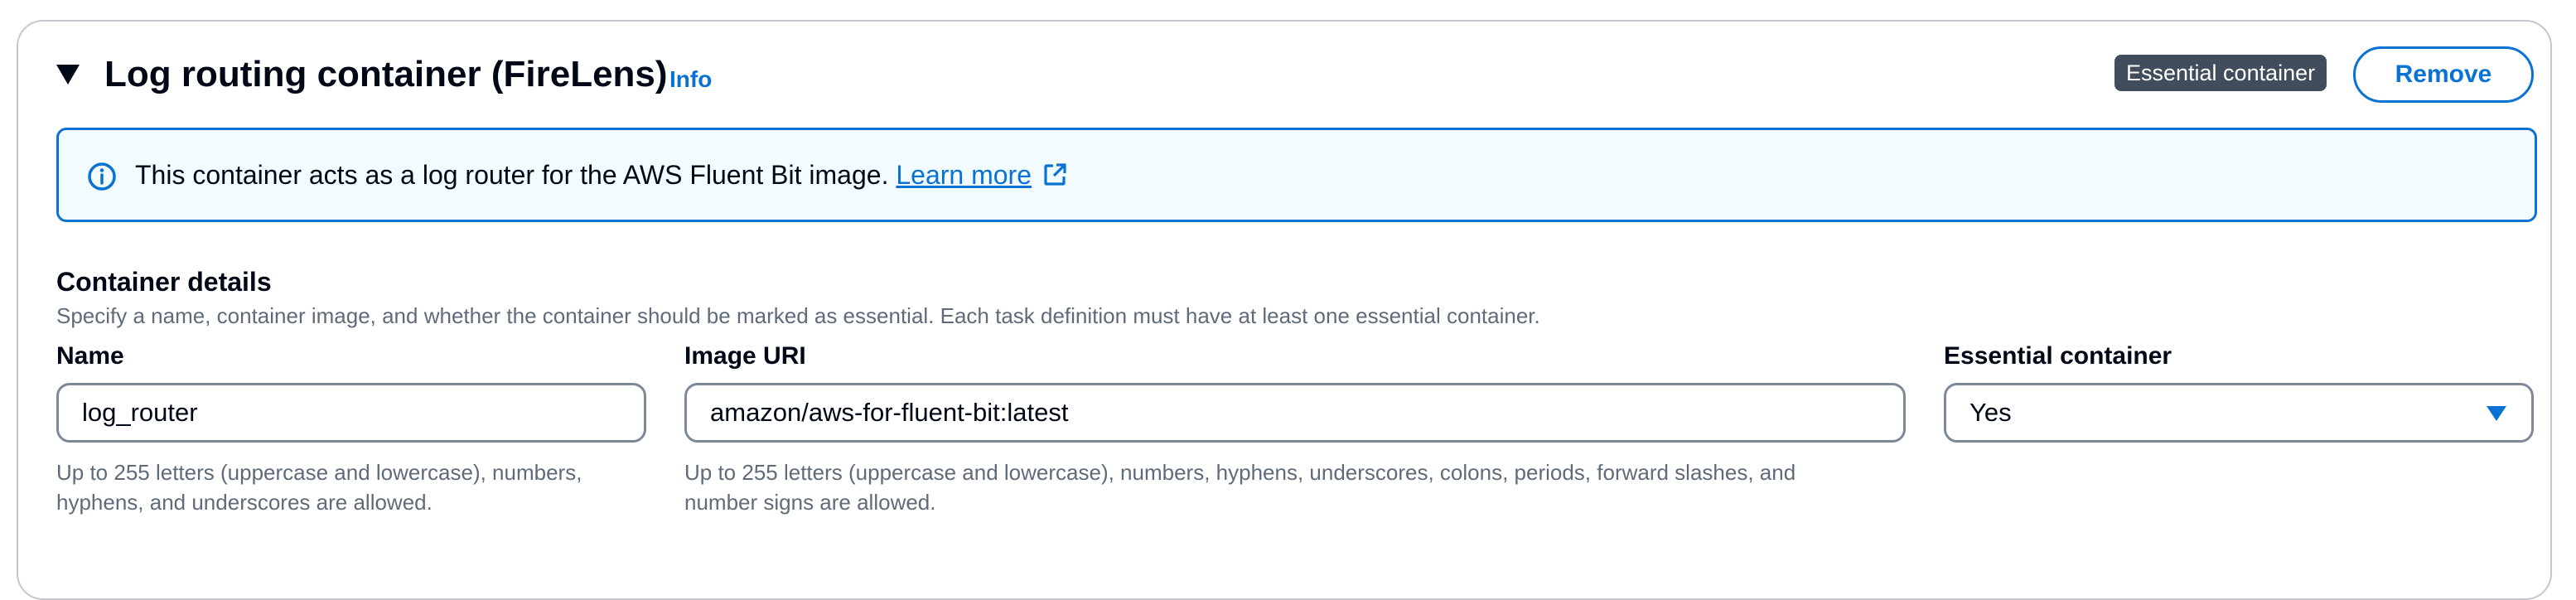 The height and width of the screenshot is (600, 2576). What do you see at coordinates (68, 75) in the screenshot?
I see `collapse-caret-icon` at bounding box center [68, 75].